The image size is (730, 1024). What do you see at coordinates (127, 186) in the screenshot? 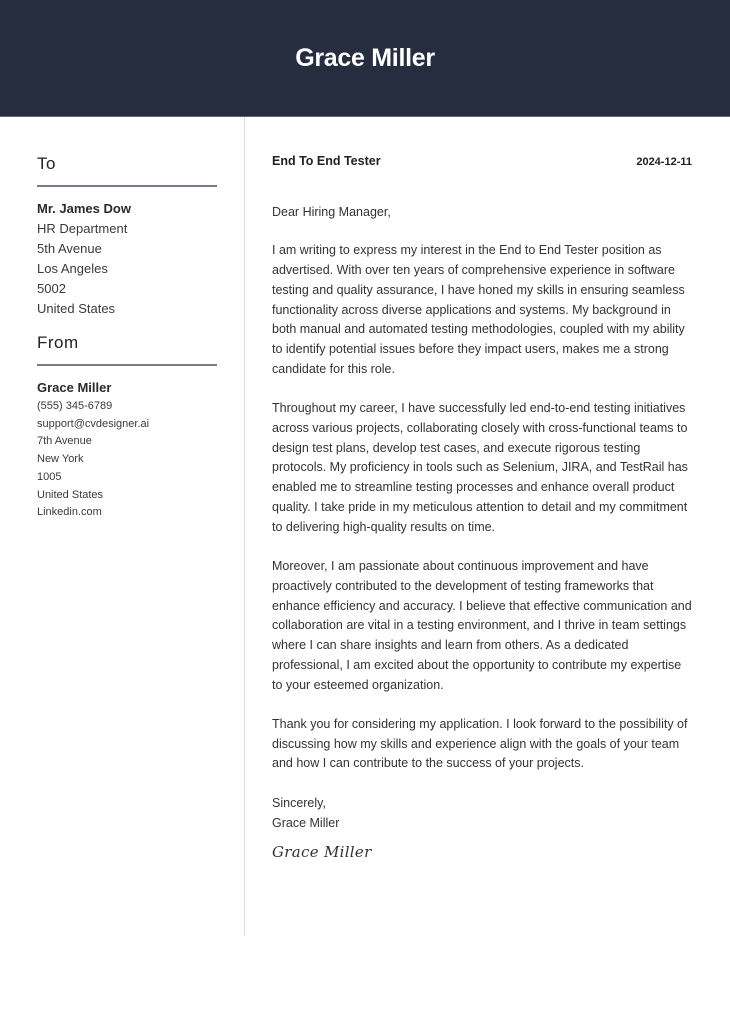
I see `to-rule` at bounding box center [127, 186].